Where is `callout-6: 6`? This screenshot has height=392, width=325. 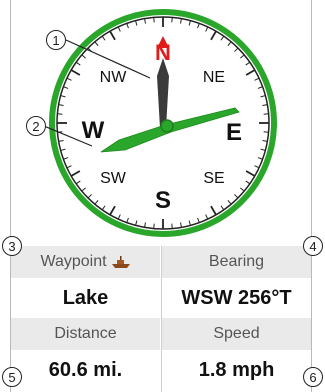 callout-6: 6 is located at coordinates (313, 377).